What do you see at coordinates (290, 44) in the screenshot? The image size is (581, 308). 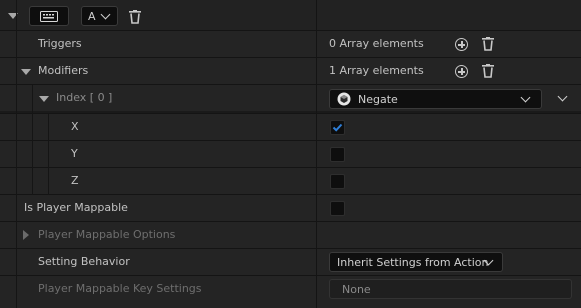 I see `triggers-row: Triggers 0 Array elements` at bounding box center [290, 44].